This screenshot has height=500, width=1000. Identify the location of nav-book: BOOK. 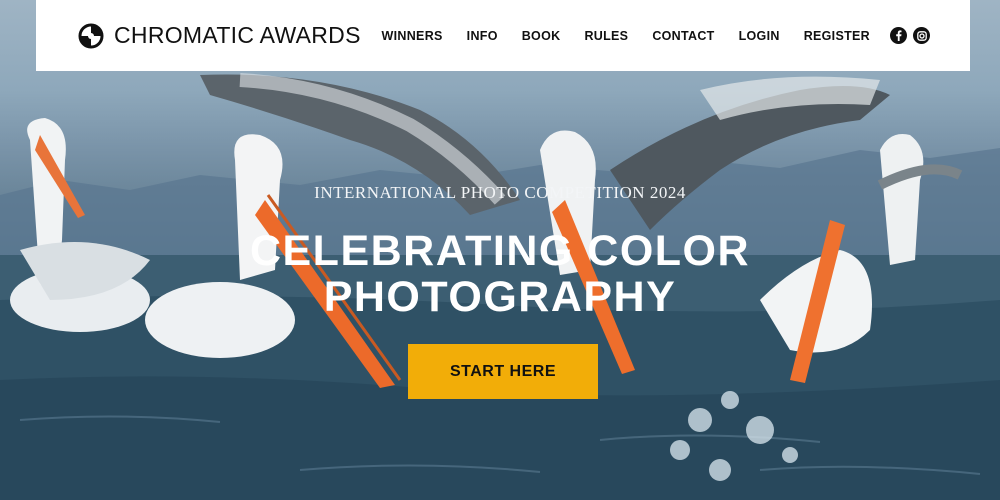
(541, 36).